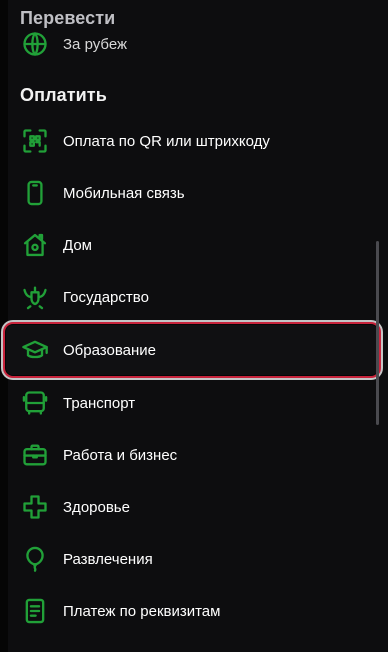 Image resolution: width=388 pixels, height=652 pixels. Describe the element at coordinates (108, 559) in the screenshot. I see `menu-item-label: Развлечения` at that location.